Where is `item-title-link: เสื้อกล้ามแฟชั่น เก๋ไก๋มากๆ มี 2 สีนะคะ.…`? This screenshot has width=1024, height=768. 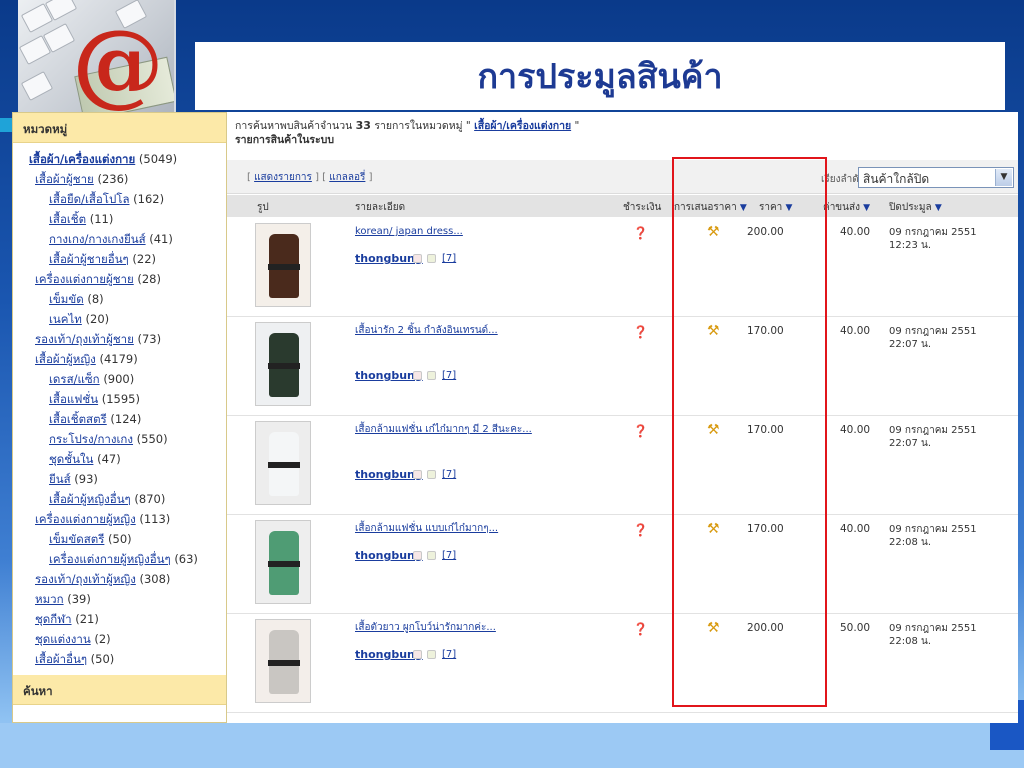 item-title-link: เสื้อกล้ามแฟชั่น เก๋ไก๋มากๆ มี 2 สีนะคะ.… is located at coordinates (460, 430).